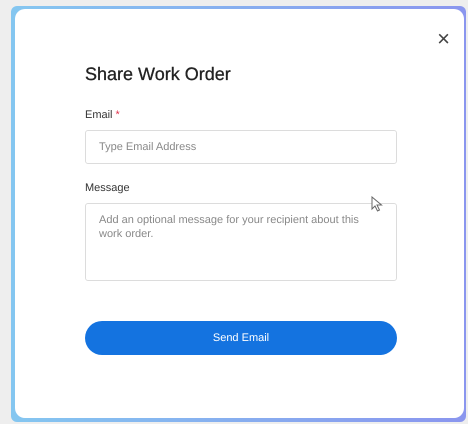 The image size is (468, 424). Describe the element at coordinates (241, 147) in the screenshot. I see `email-field: Type Email Address` at that location.